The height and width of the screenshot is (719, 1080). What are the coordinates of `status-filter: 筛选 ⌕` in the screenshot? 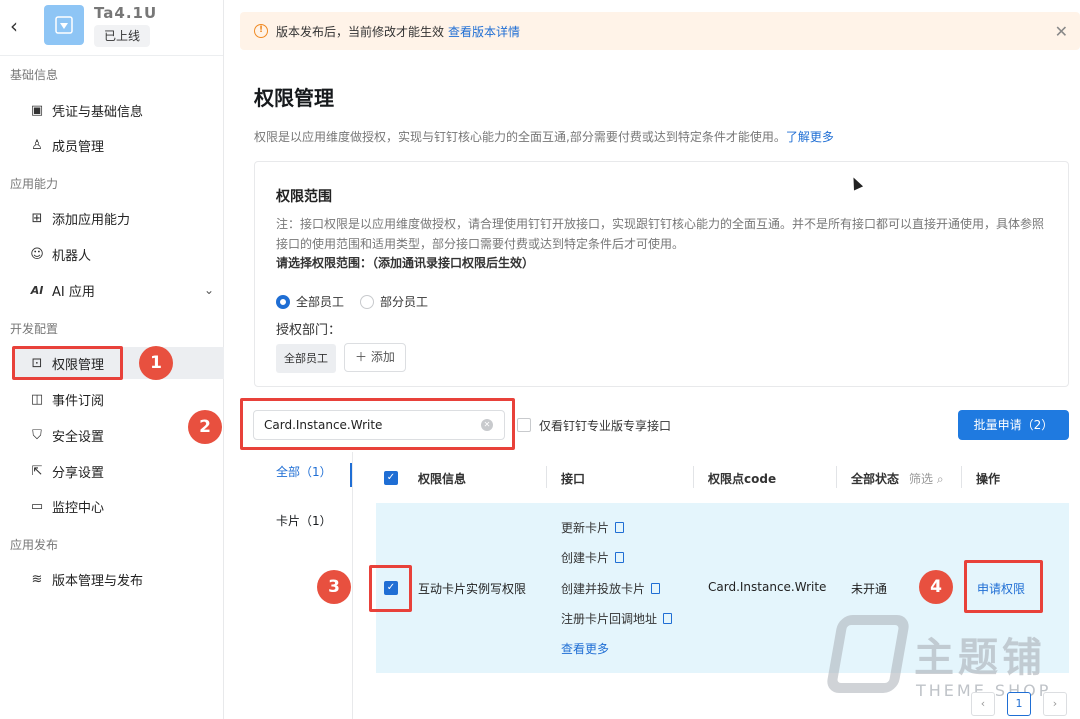 It's located at (926, 478).